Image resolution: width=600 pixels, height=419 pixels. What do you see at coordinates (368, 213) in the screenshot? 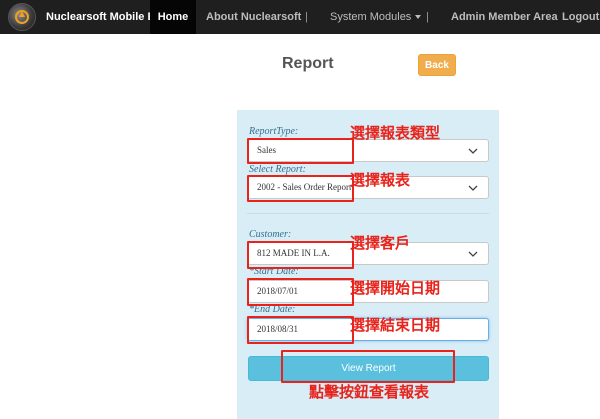
I see `form-divider` at bounding box center [368, 213].